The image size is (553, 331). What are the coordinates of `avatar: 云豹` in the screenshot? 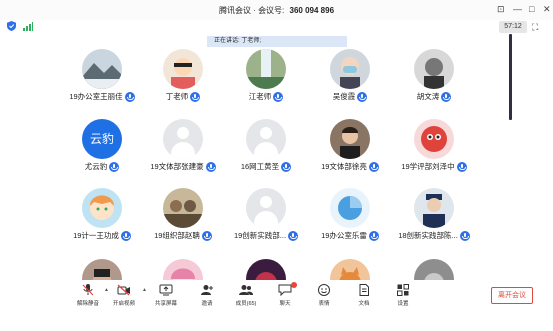 It's located at (102, 139).